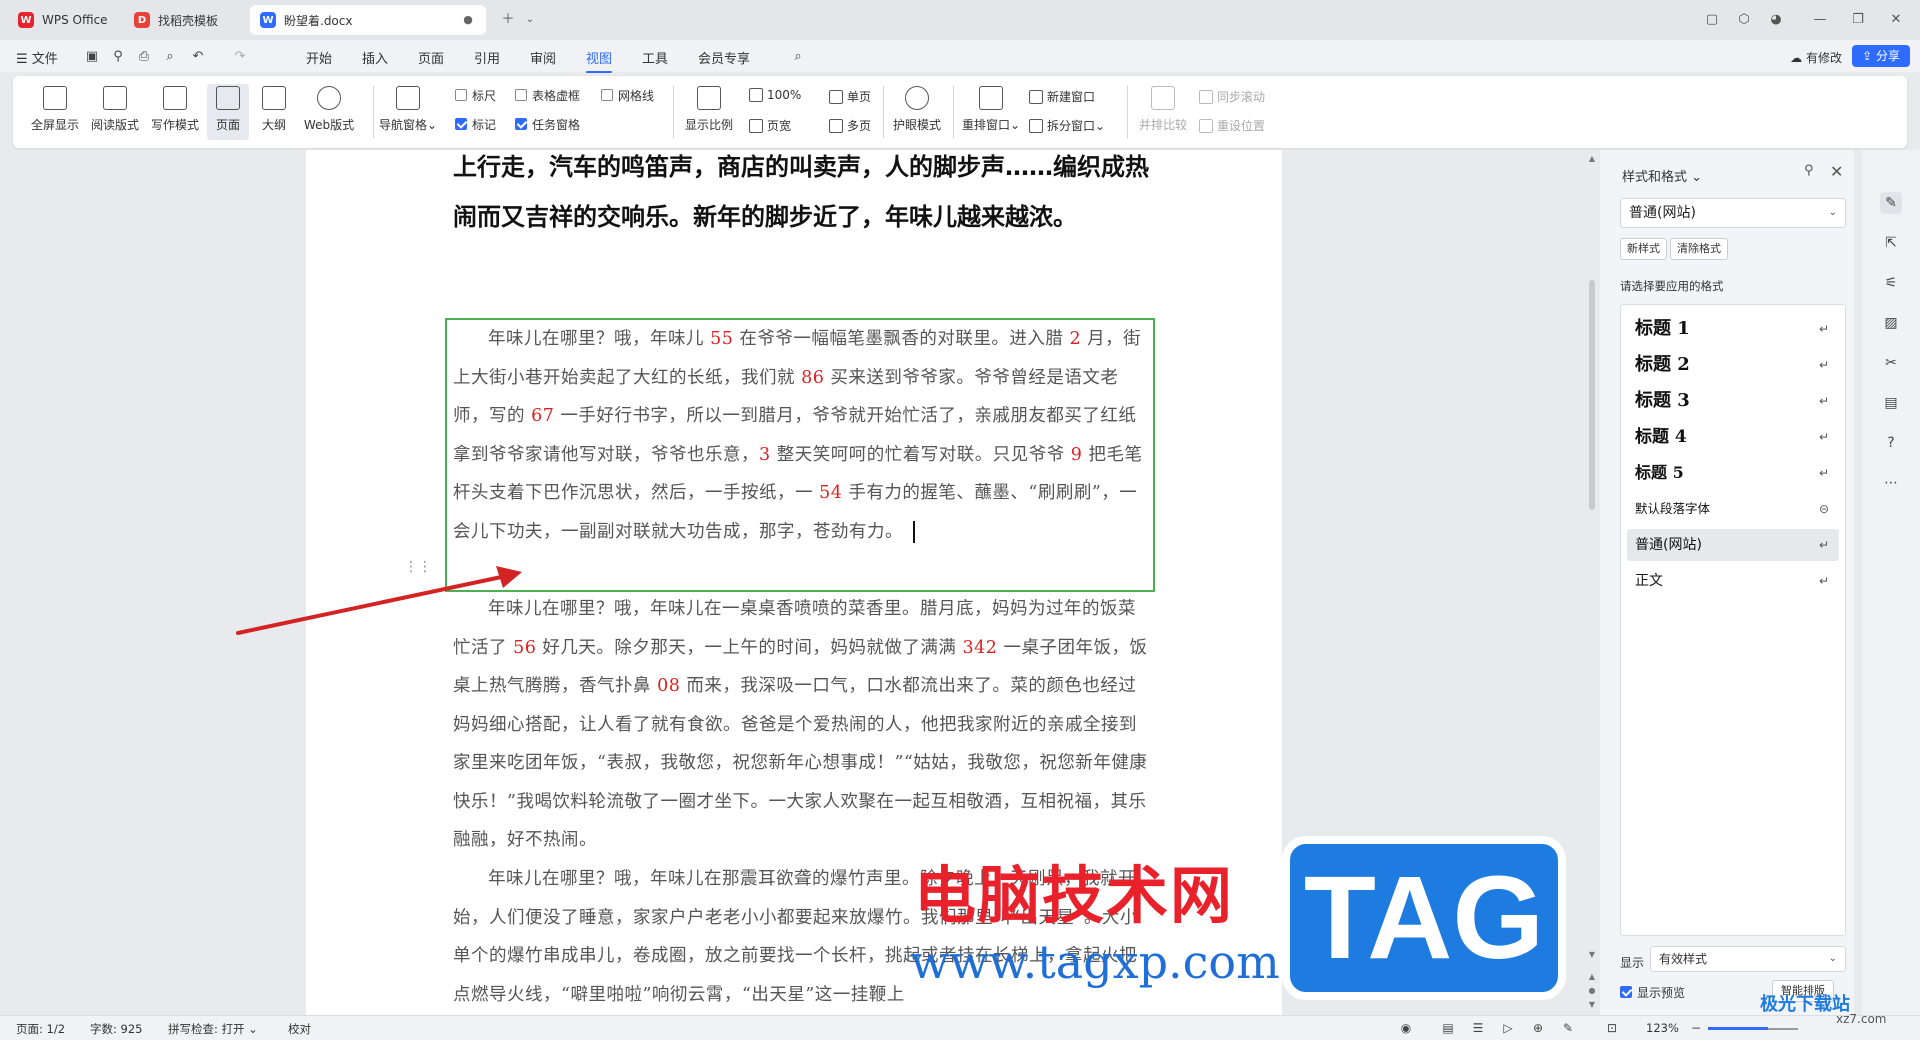  Describe the element at coordinates (1861, 1019) in the screenshot. I see `corner-watermark-url: xz7.com` at that location.